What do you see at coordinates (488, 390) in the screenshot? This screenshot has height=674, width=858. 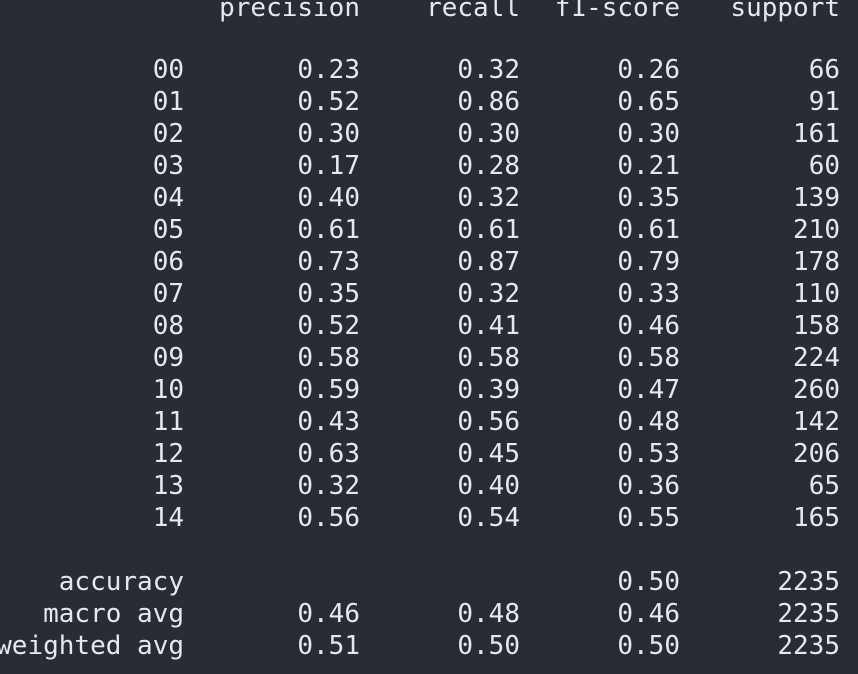 I see `recall-value: 0.39` at bounding box center [488, 390].